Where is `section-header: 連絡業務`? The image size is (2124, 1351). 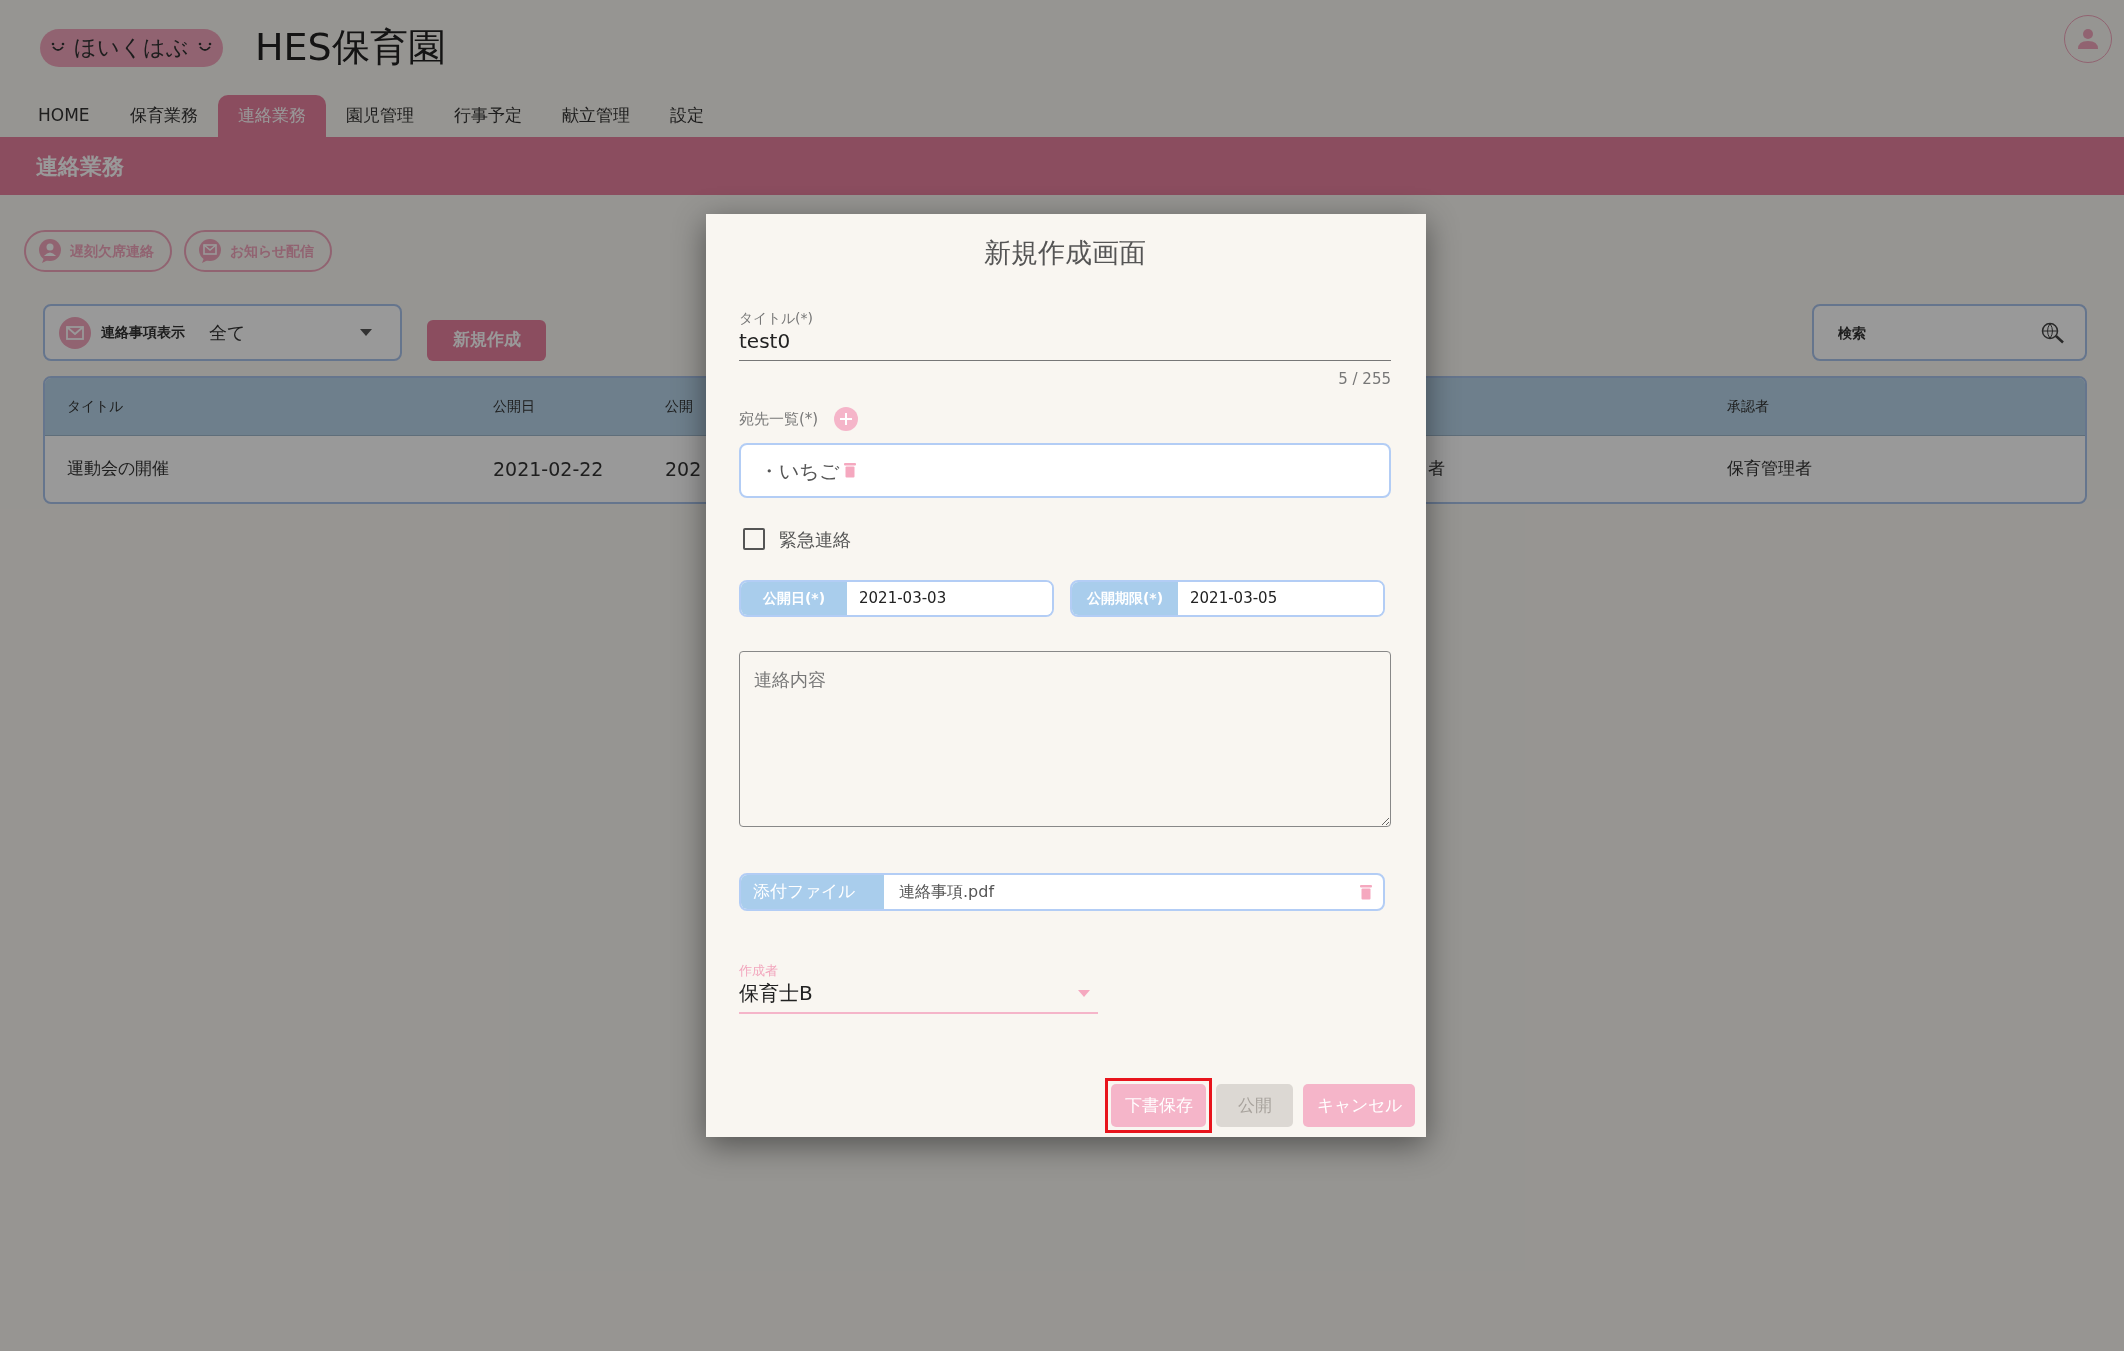 section-header: 連絡業務 is located at coordinates (1062, 166).